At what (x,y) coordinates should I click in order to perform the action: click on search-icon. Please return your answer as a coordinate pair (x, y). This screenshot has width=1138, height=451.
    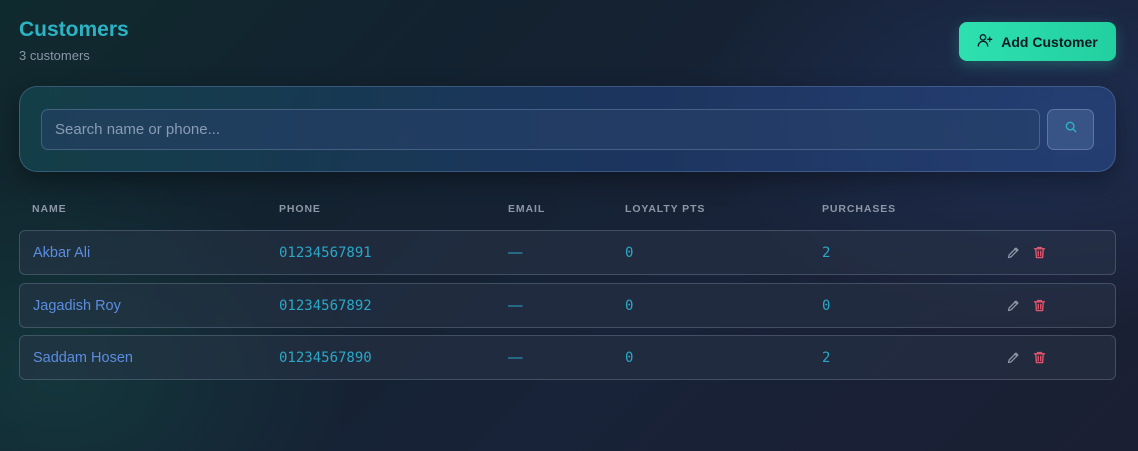
    Looking at the image, I should click on (1071, 129).